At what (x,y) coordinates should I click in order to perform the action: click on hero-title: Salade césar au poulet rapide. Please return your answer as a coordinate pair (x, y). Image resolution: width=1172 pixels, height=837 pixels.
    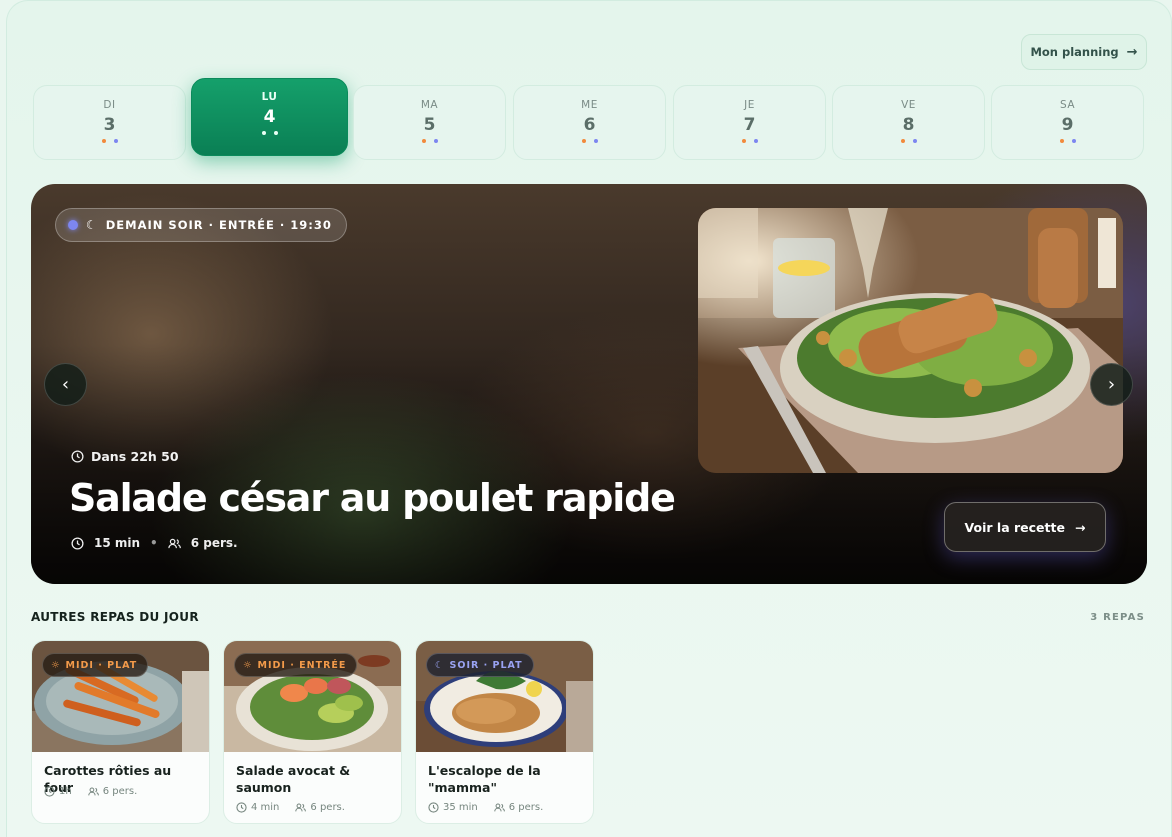
    Looking at the image, I should click on (372, 498).